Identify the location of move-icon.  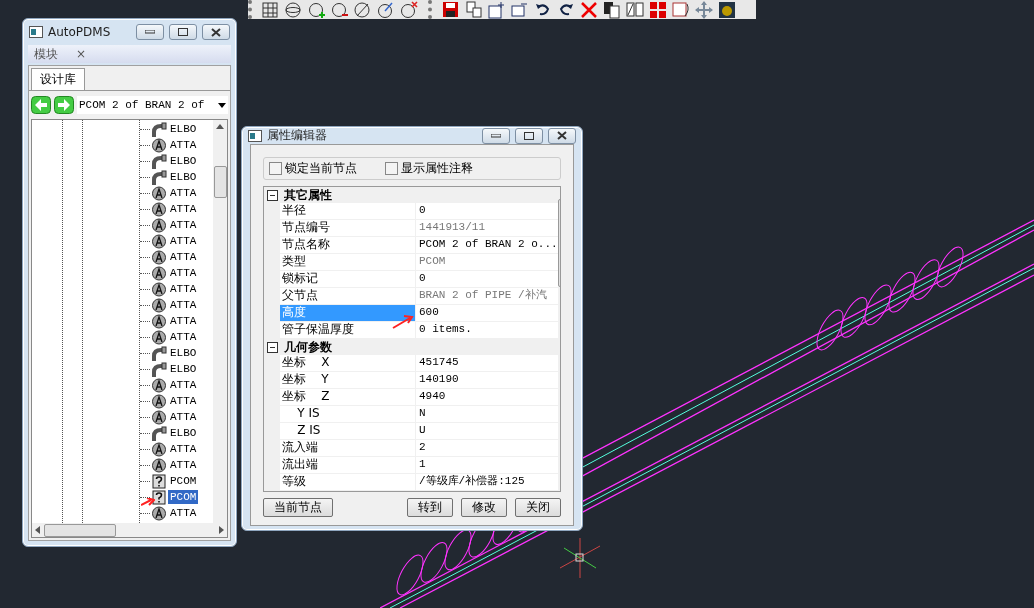
(704, 9).